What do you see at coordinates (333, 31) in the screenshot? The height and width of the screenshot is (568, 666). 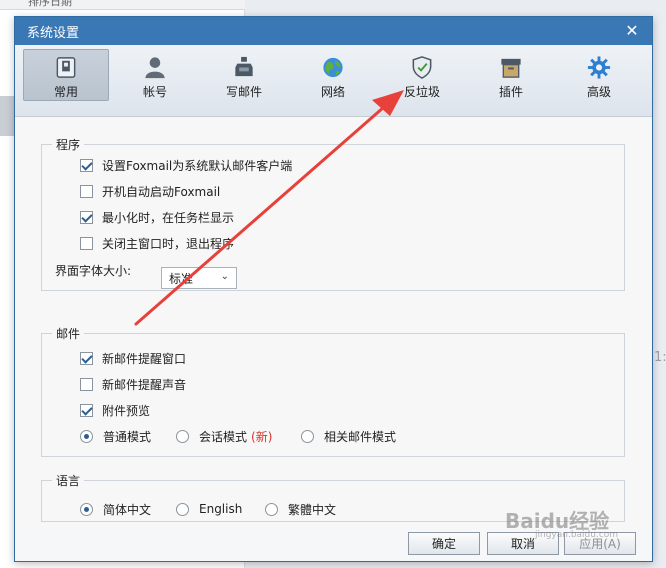 I see `dialog-titlebar: 系统设置 ✕` at bounding box center [333, 31].